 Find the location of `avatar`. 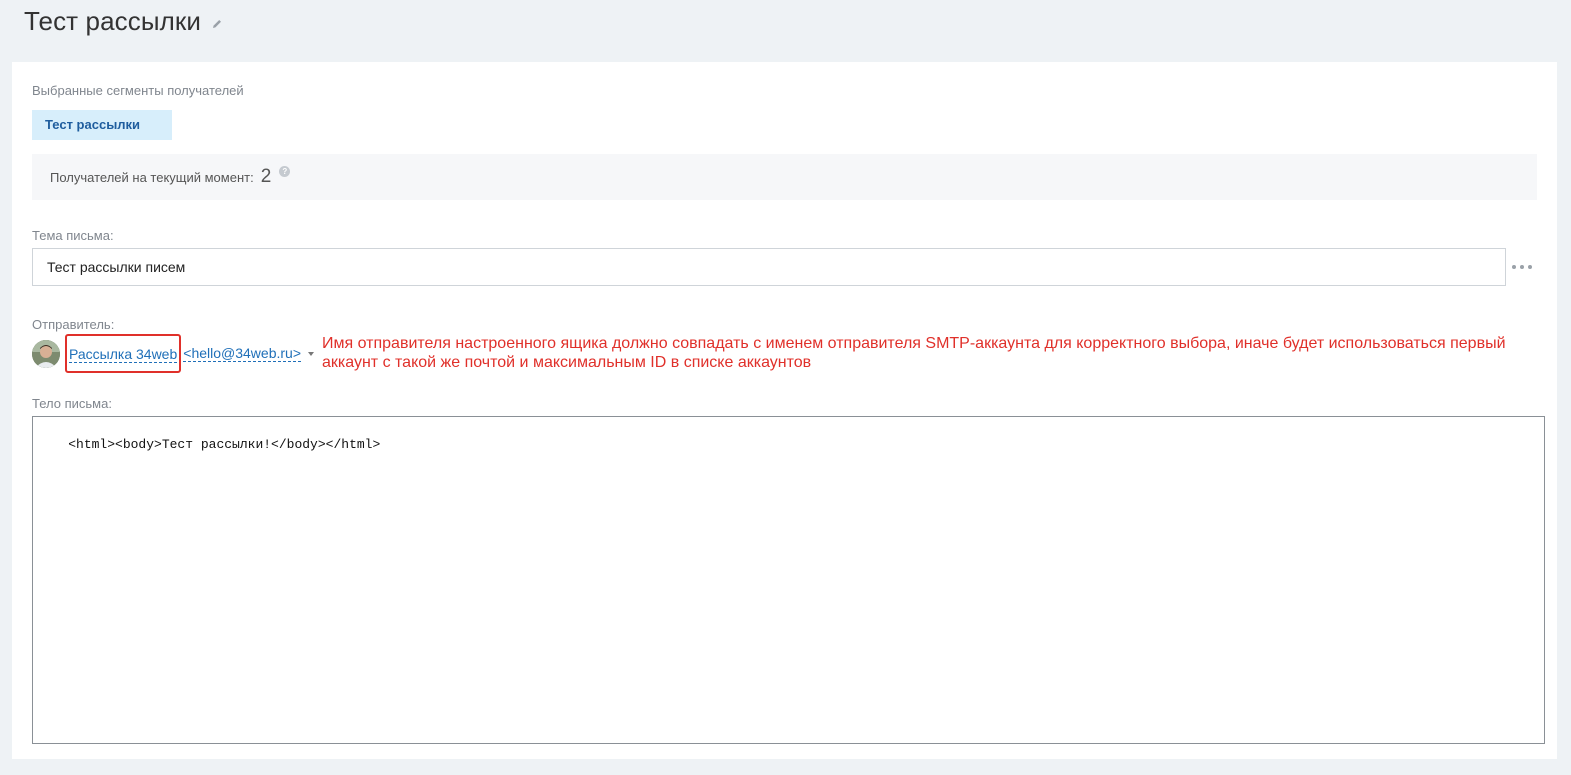

avatar is located at coordinates (46, 353).